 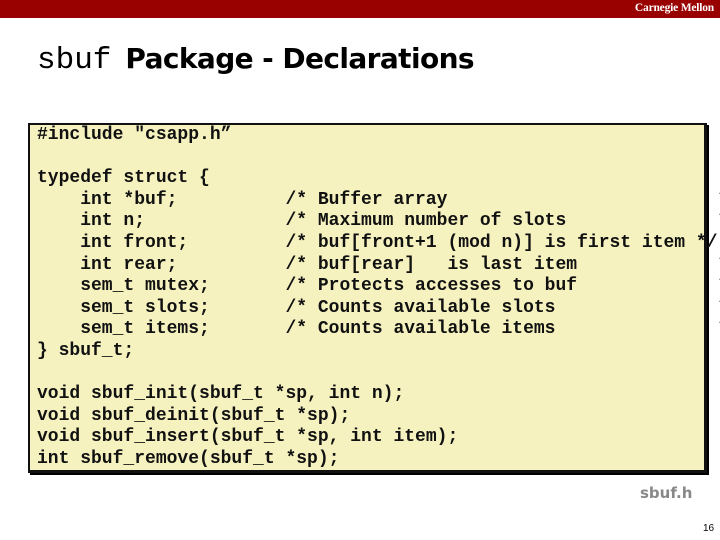 I want to click on slide-title-text: Package - Declarations, so click(x=299, y=58).